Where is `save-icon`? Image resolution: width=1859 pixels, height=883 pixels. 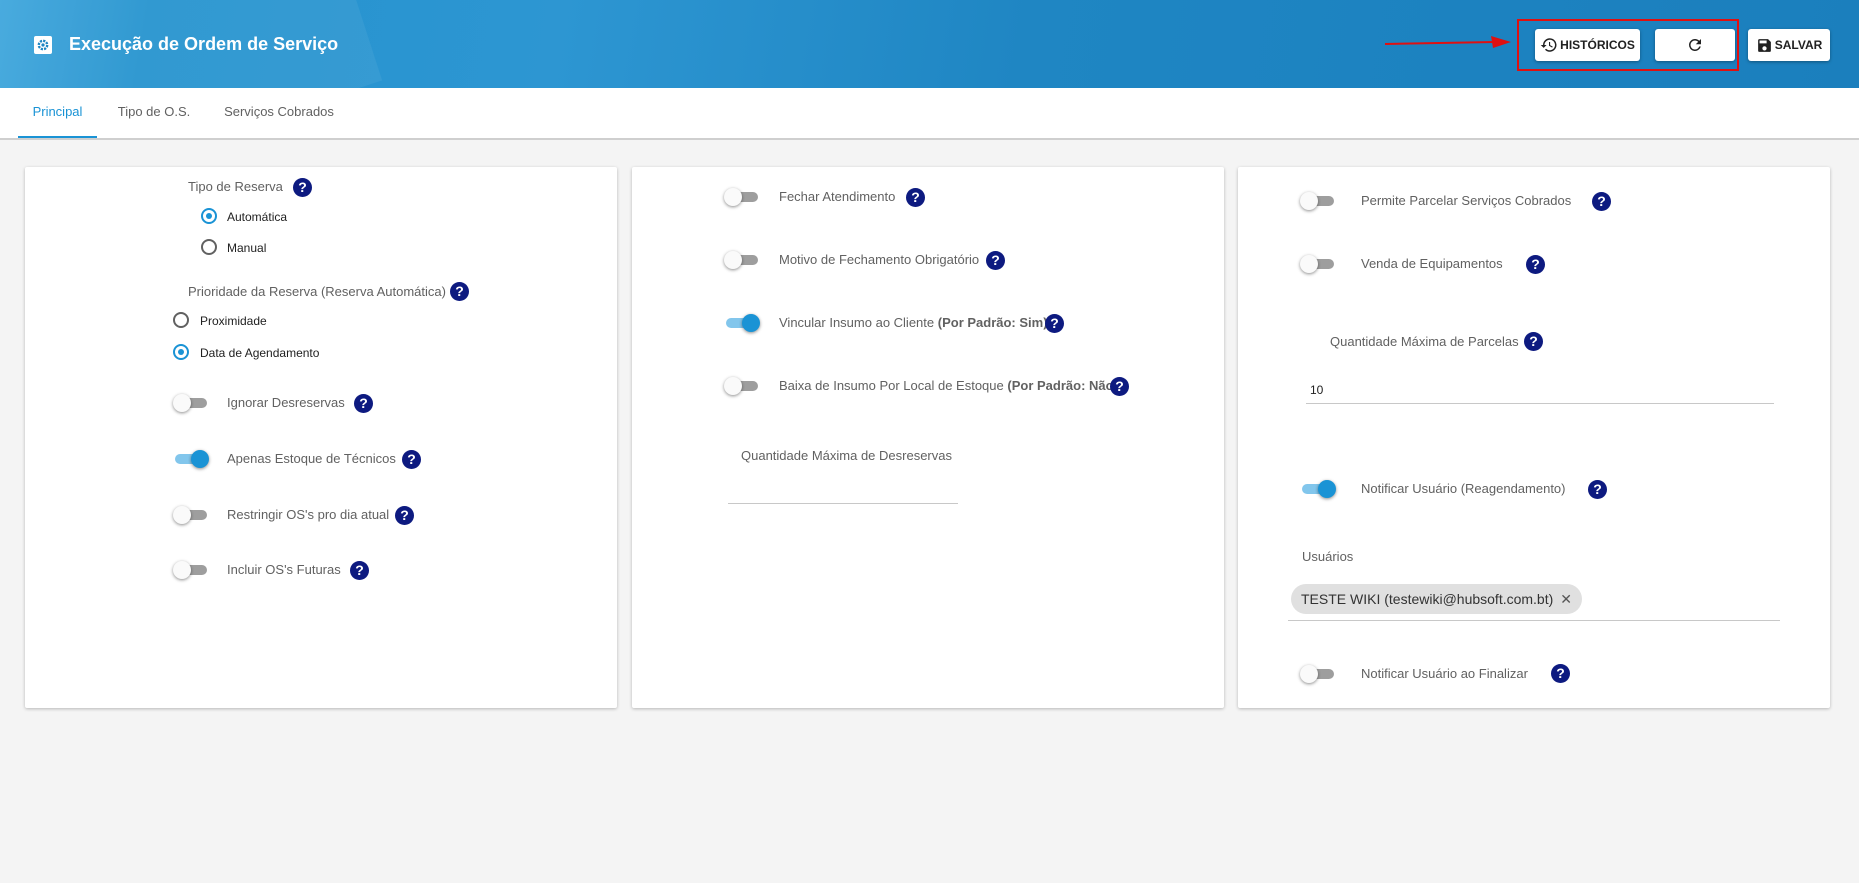
save-icon is located at coordinates (1764, 45).